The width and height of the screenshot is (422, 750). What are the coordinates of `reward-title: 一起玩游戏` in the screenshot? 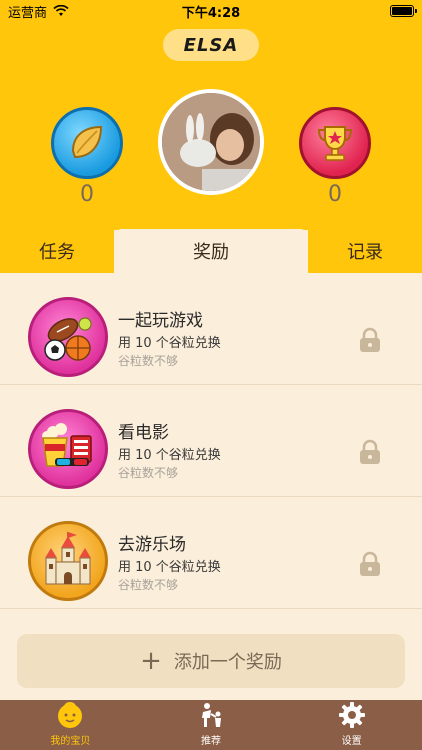 It's located at (160, 321).